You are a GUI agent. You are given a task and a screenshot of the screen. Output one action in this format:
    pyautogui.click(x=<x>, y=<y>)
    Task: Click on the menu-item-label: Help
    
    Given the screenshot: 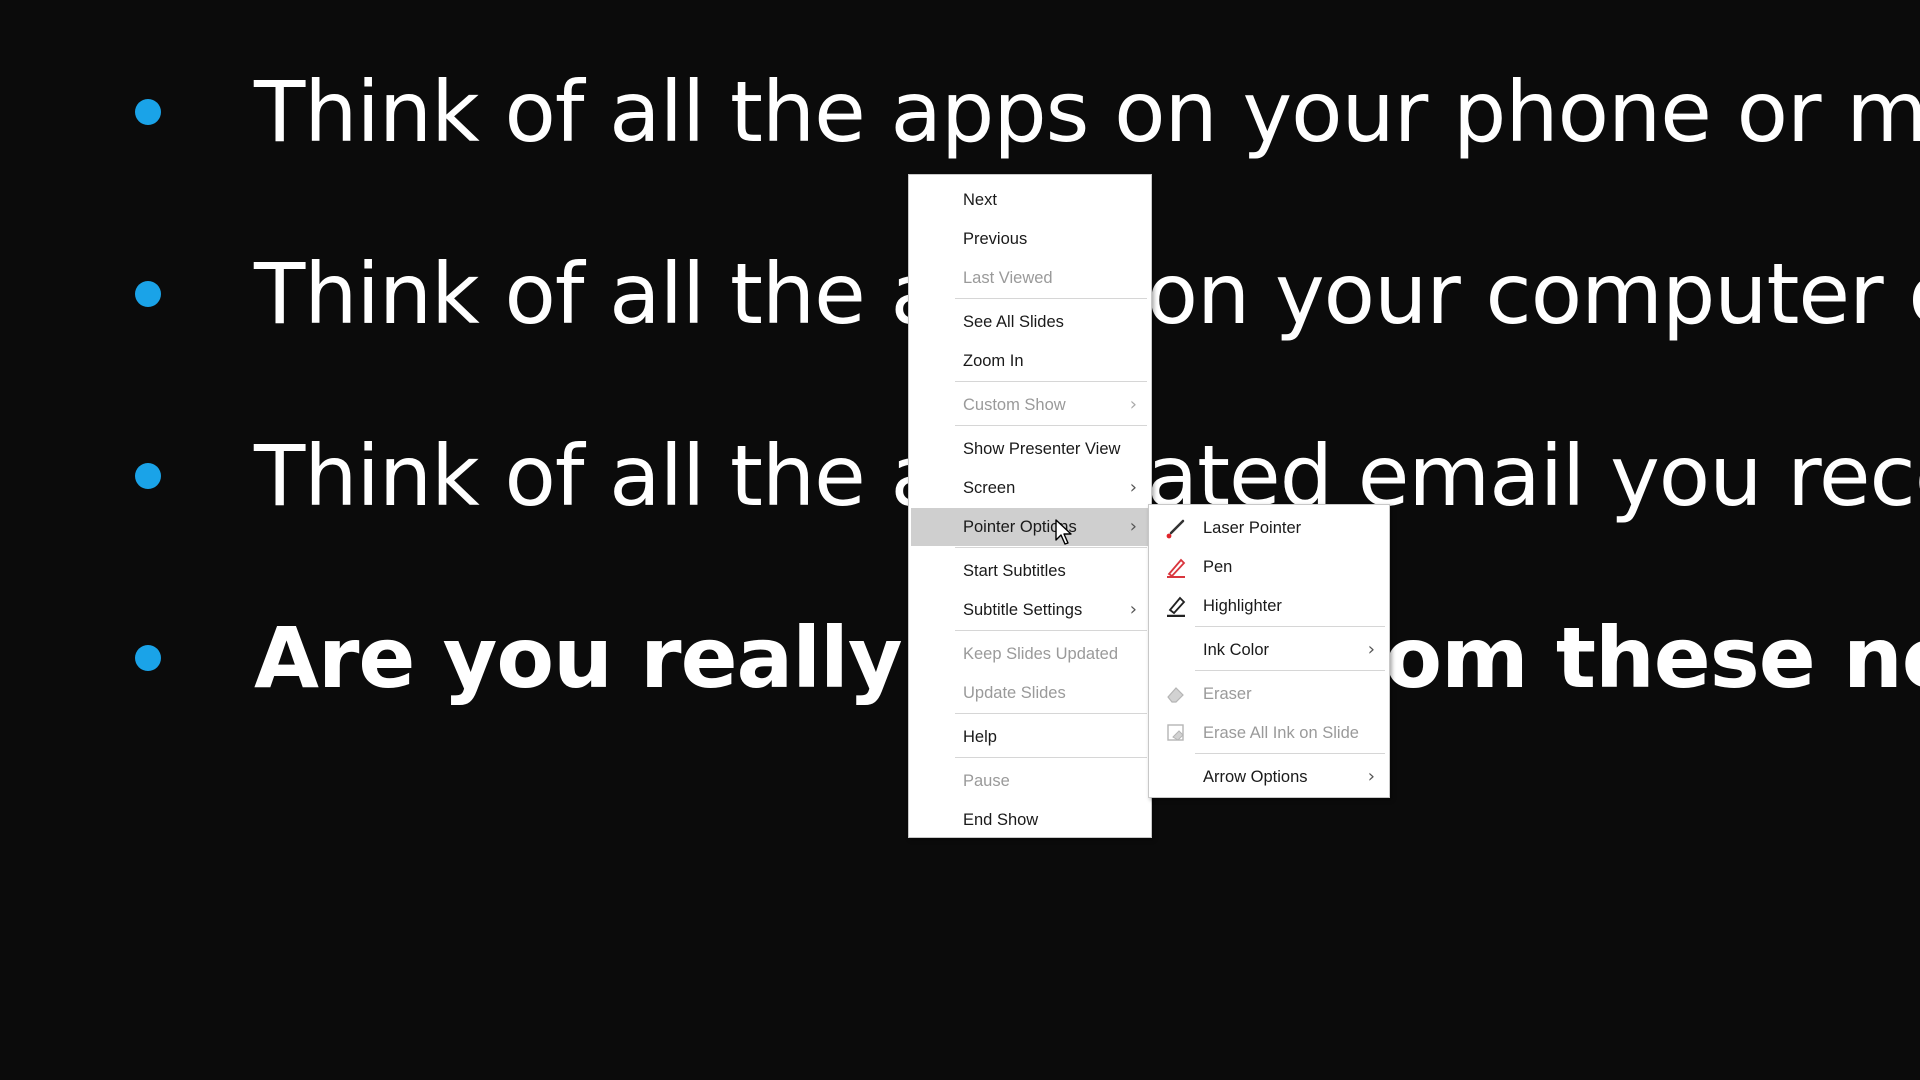 What is the action you would take?
    pyautogui.click(x=980, y=737)
    